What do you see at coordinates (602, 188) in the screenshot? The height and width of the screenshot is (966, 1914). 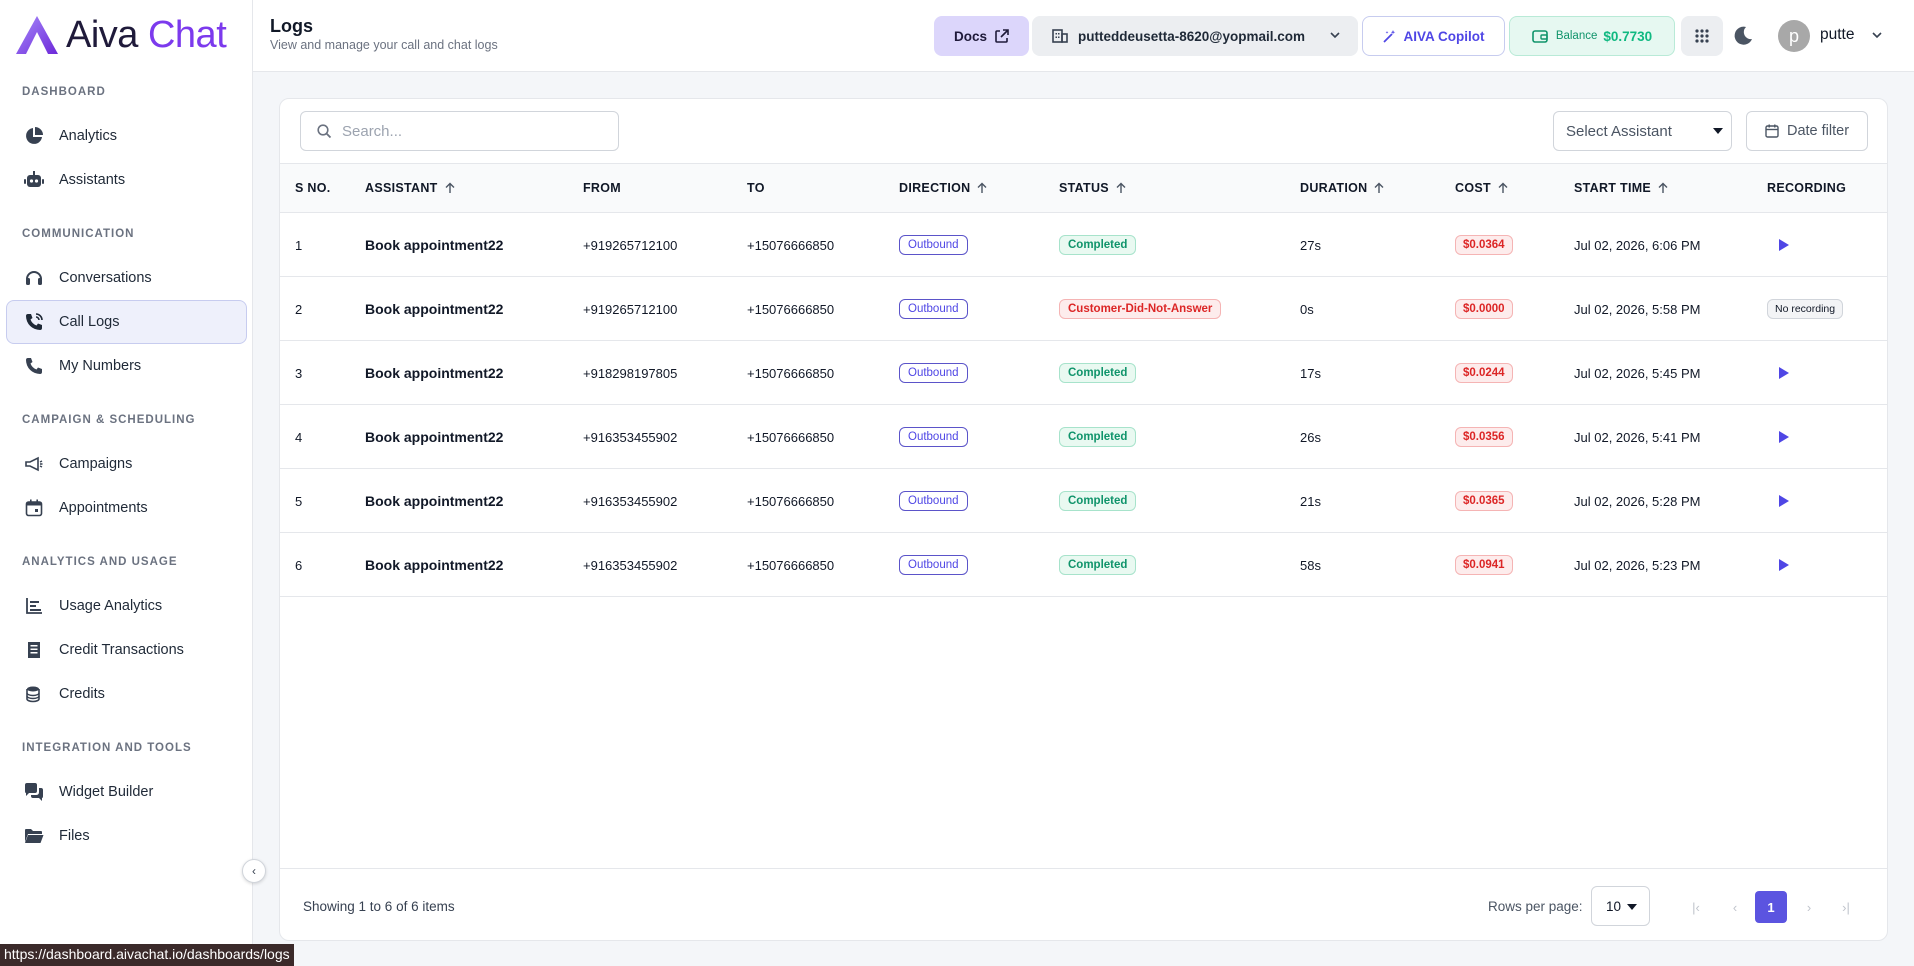 I see `column-header-from: FROM` at bounding box center [602, 188].